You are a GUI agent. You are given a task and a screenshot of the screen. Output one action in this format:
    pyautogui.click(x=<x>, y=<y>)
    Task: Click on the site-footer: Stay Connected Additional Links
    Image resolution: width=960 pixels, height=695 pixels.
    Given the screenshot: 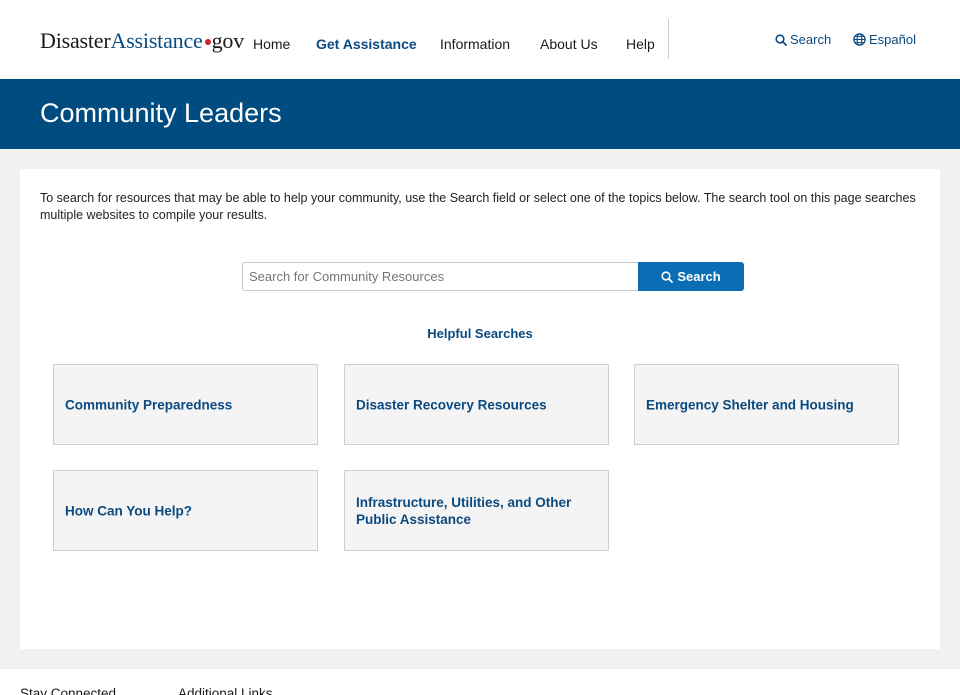 What is the action you would take?
    pyautogui.click(x=480, y=682)
    